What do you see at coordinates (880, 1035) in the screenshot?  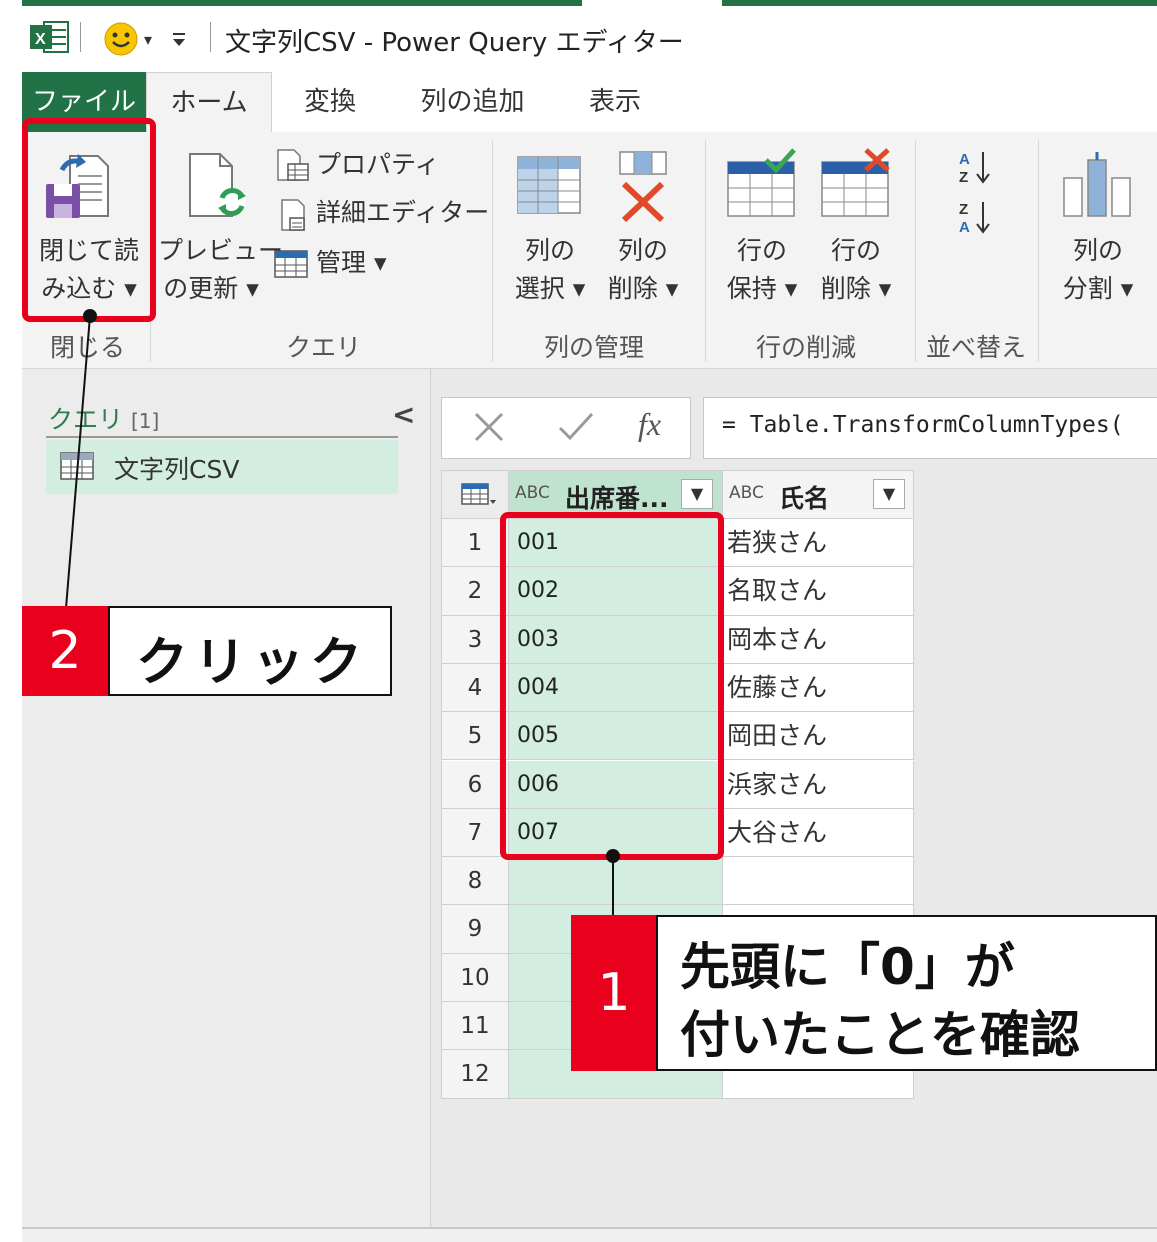 I see `step-1-text-line-2: 付いたことを確認` at bounding box center [880, 1035].